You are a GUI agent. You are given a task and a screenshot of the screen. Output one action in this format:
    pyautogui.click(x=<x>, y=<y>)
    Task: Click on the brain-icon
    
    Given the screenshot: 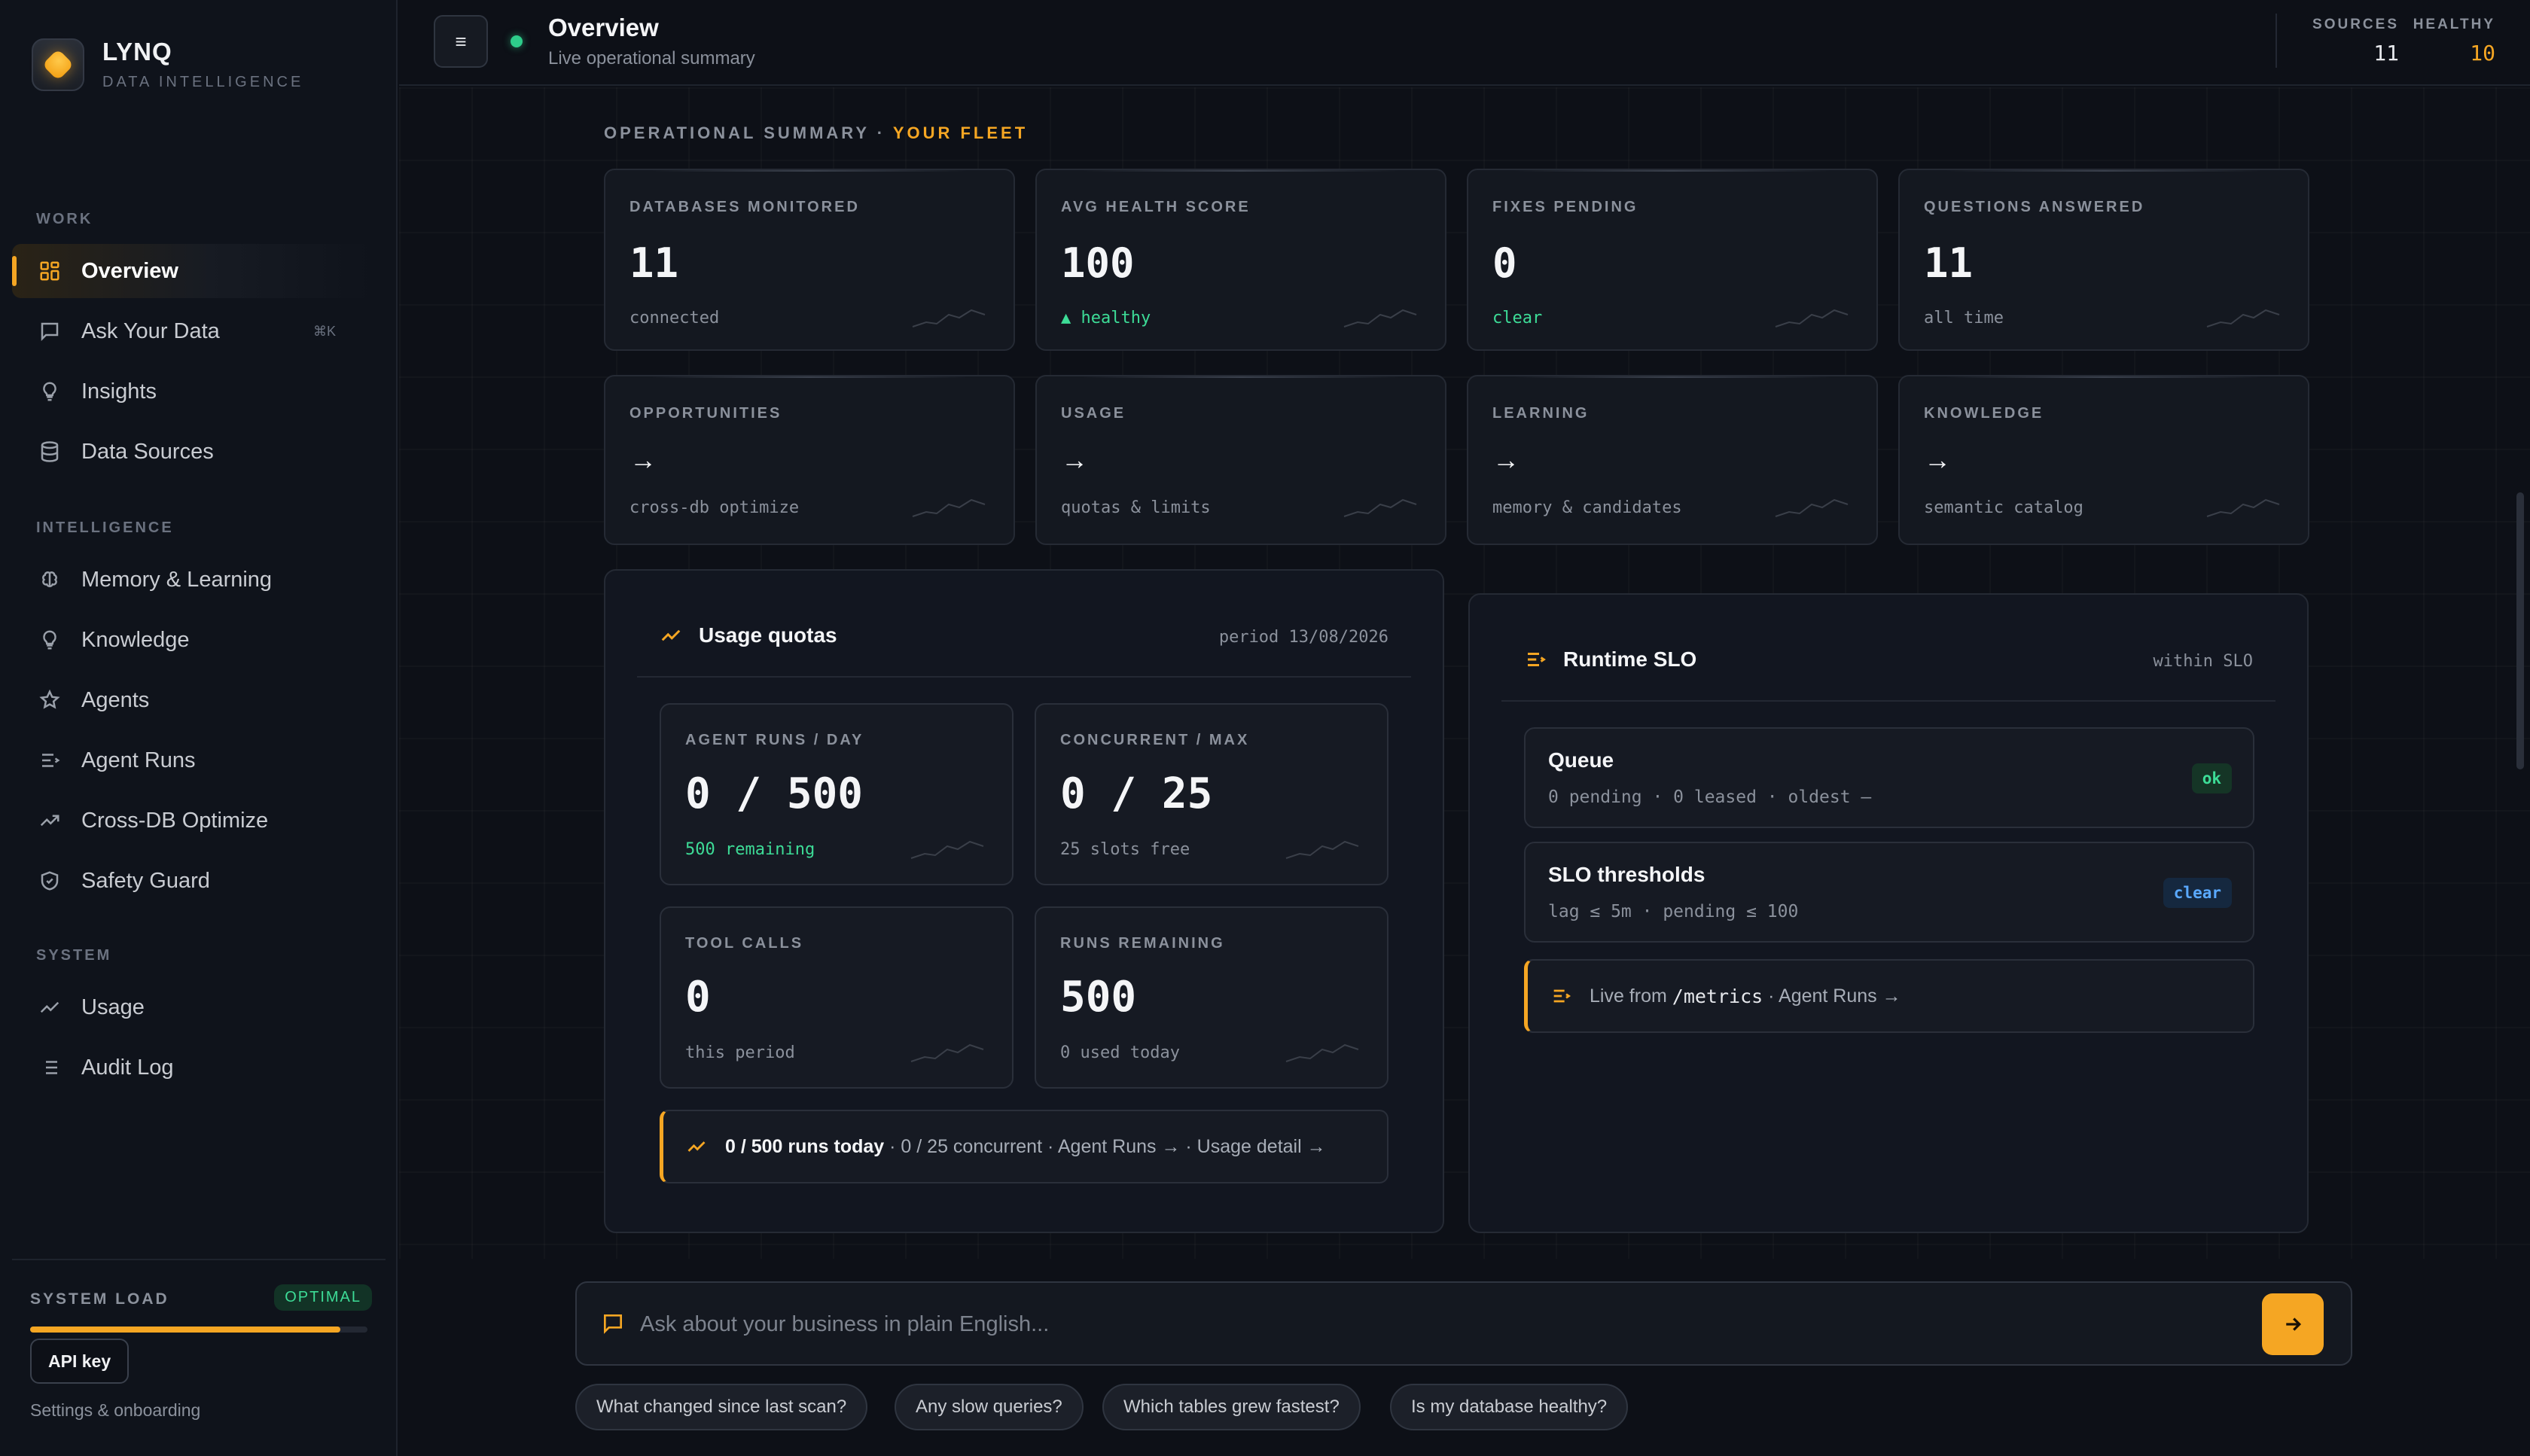 What is the action you would take?
    pyautogui.click(x=49, y=579)
    